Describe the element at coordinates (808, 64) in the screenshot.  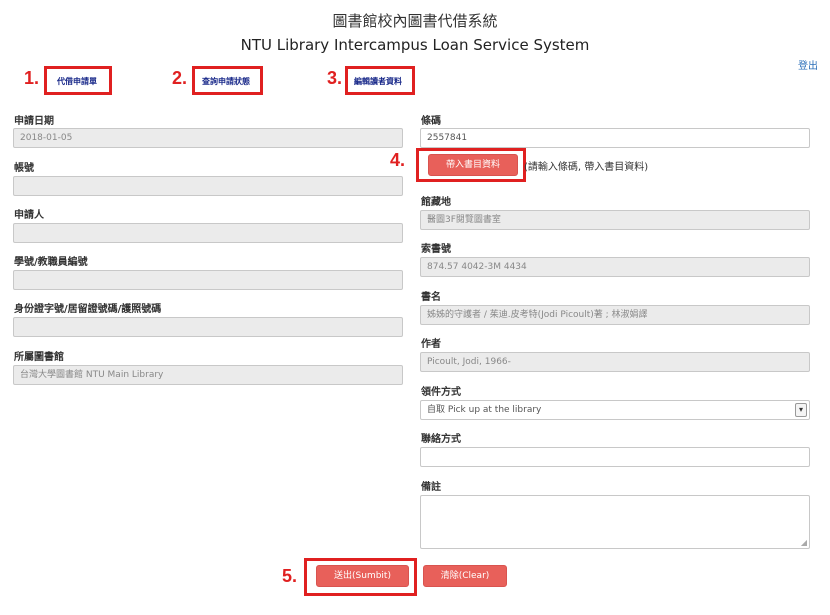
I see `logout-link: 登出` at that location.